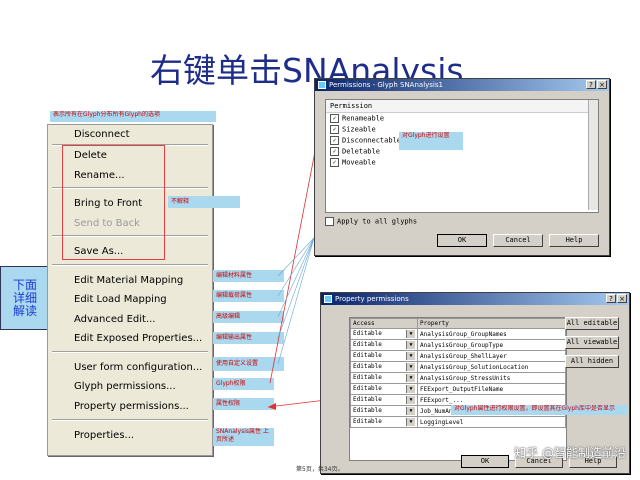 The image size is (640, 480). I want to click on checkbox-icon, so click(329, 221).